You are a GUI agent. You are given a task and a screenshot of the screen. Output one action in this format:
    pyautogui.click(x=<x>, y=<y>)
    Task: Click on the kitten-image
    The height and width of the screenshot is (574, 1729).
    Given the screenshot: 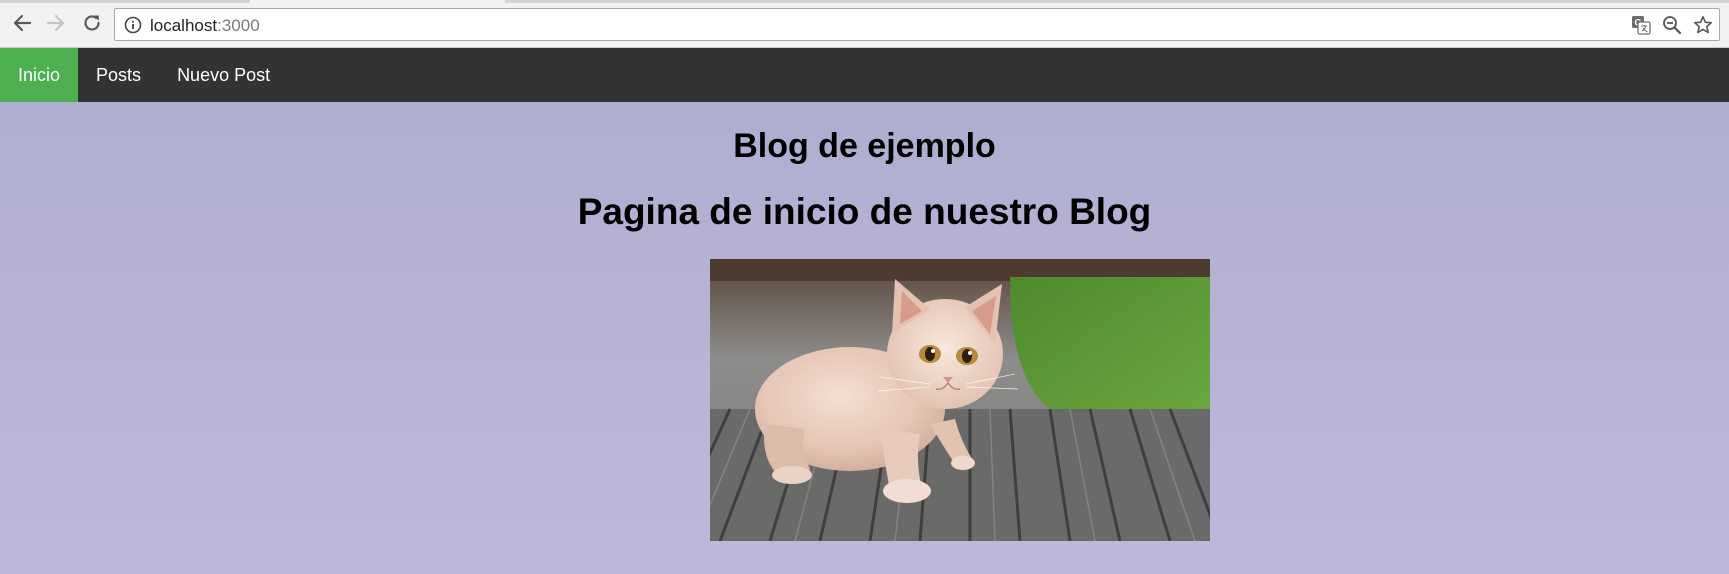 What is the action you would take?
    pyautogui.click(x=960, y=400)
    